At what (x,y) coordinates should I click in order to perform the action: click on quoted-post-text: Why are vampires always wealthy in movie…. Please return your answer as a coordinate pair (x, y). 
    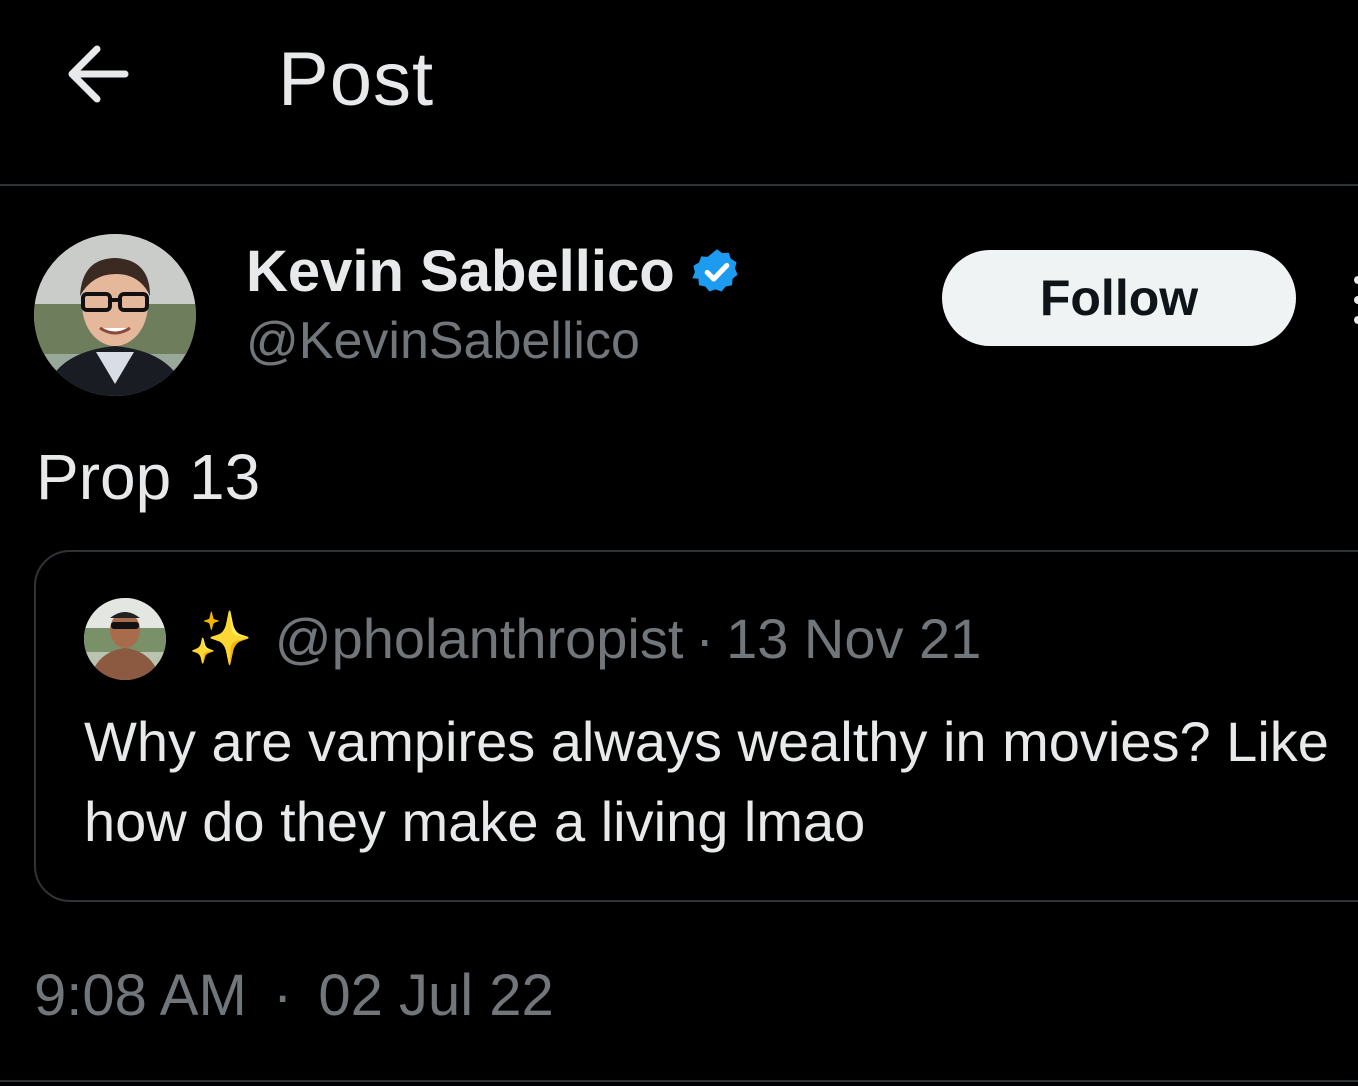
    Looking at the image, I should click on (706, 781).